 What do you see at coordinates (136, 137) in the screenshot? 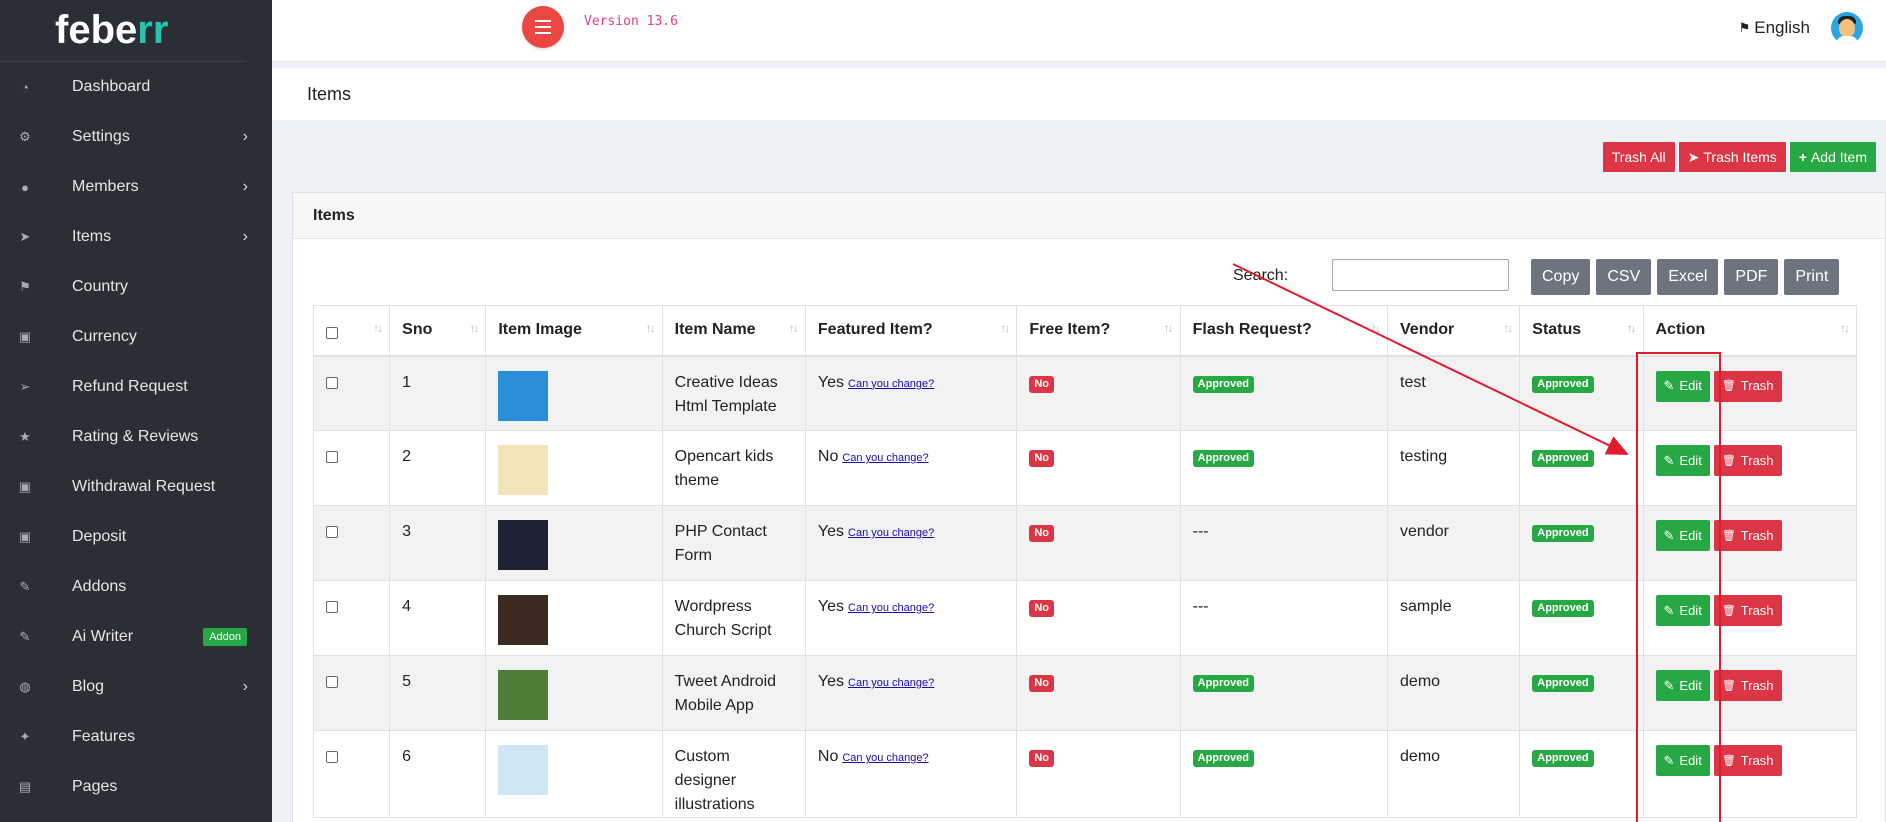
I see `sidebar-item-settings: ⚙ Settings ›` at bounding box center [136, 137].